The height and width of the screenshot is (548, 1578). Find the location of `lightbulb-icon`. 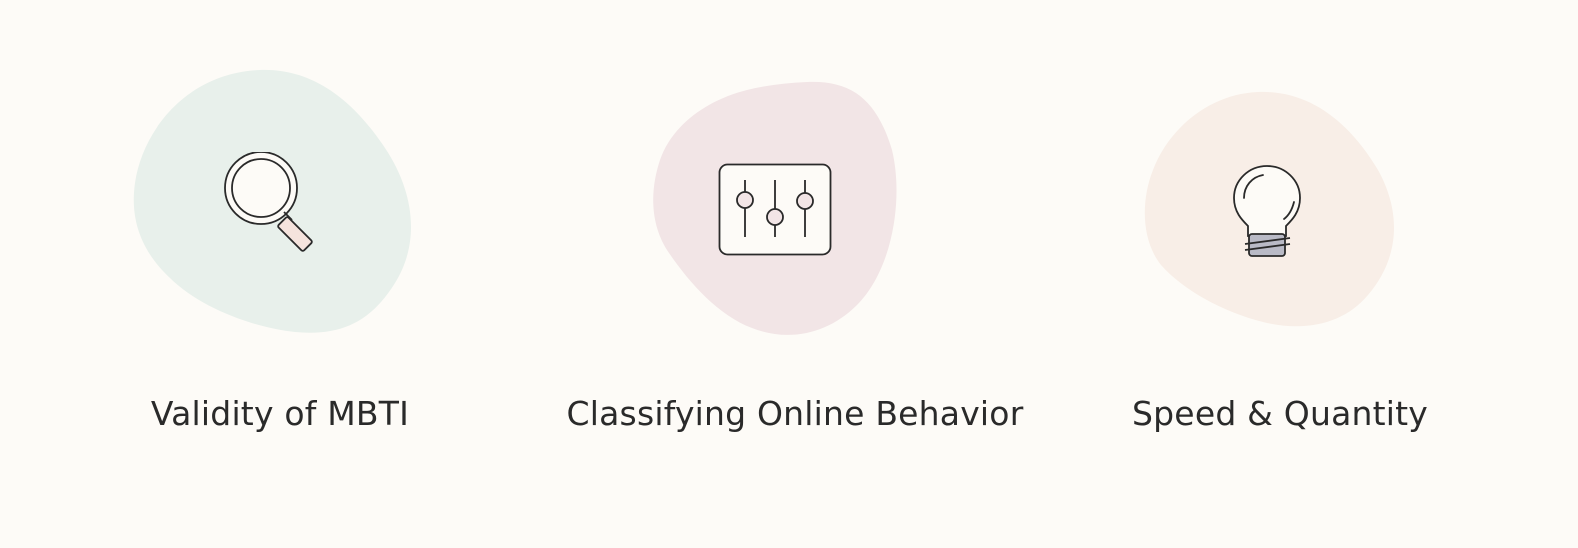

lightbulb-icon is located at coordinates (1267, 211).